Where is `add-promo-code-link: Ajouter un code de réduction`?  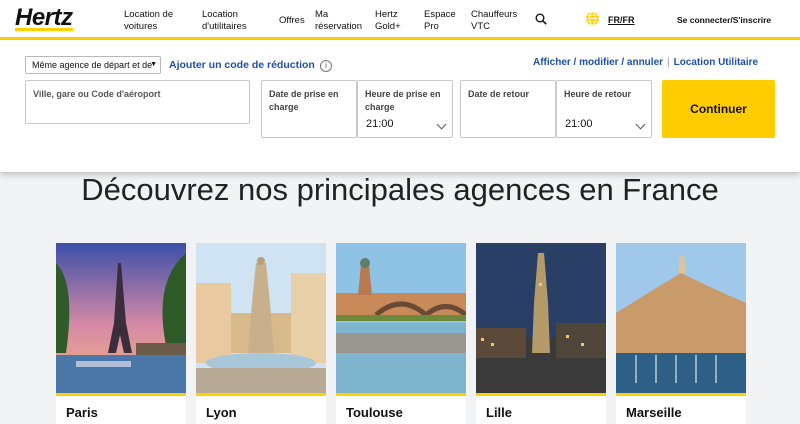 add-promo-code-link: Ajouter un code de réduction is located at coordinates (242, 65).